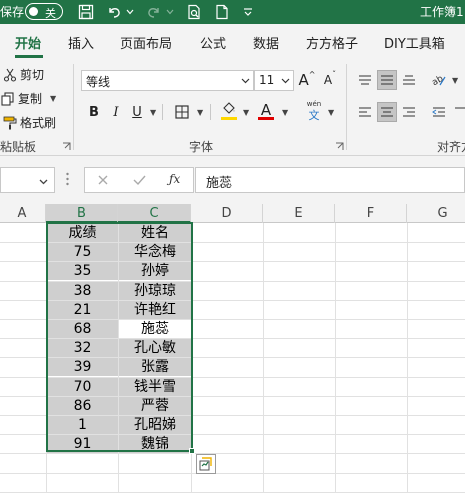 The image size is (465, 493). I want to click on copy-icon, so click(8, 99).